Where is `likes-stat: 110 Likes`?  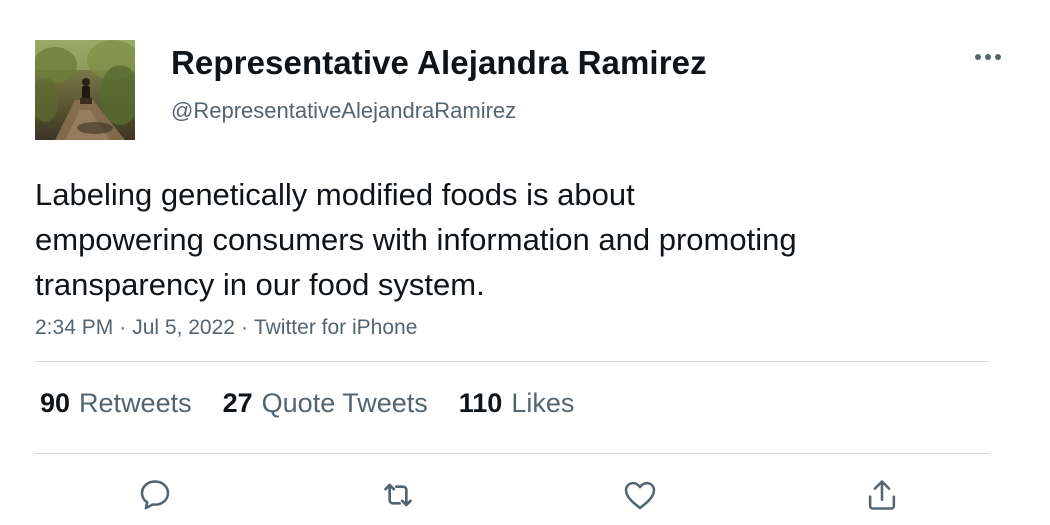
likes-stat: 110 Likes is located at coordinates (517, 403).